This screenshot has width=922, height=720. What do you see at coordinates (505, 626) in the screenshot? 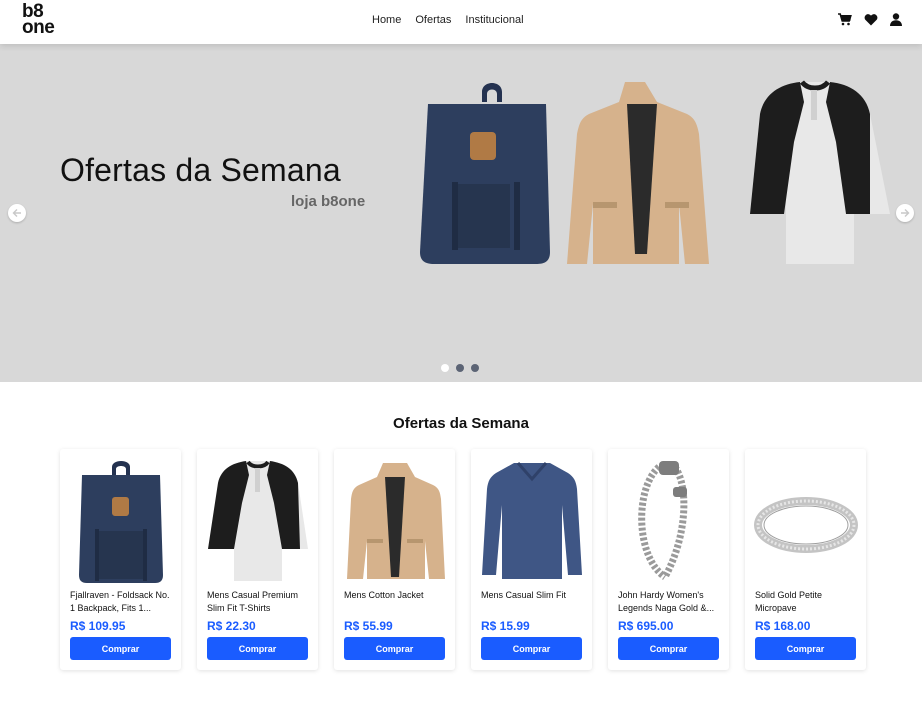
I see `product-price: R$ 15.99` at bounding box center [505, 626].